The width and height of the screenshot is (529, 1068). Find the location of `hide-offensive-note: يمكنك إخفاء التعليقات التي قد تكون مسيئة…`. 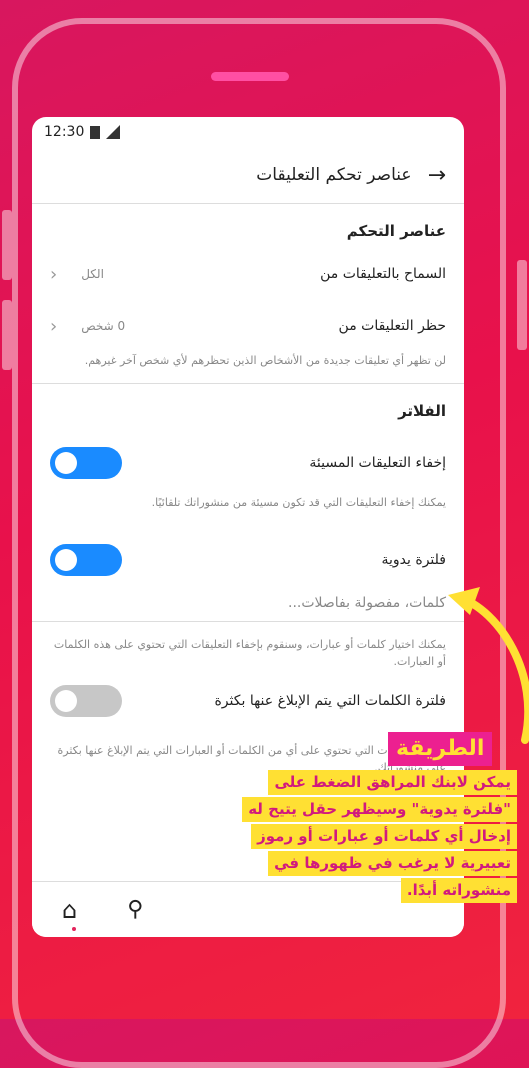

hide-offensive-note: يمكنك إخفاء التعليقات التي قد تكون مسيئة… is located at coordinates (298, 502).